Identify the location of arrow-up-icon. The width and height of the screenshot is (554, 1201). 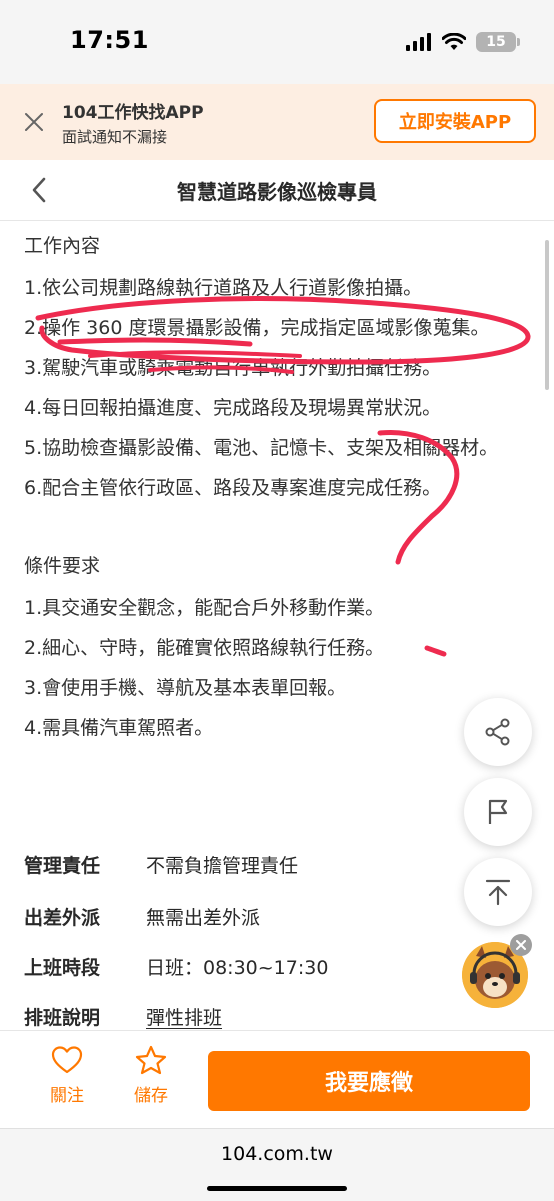
(498, 892).